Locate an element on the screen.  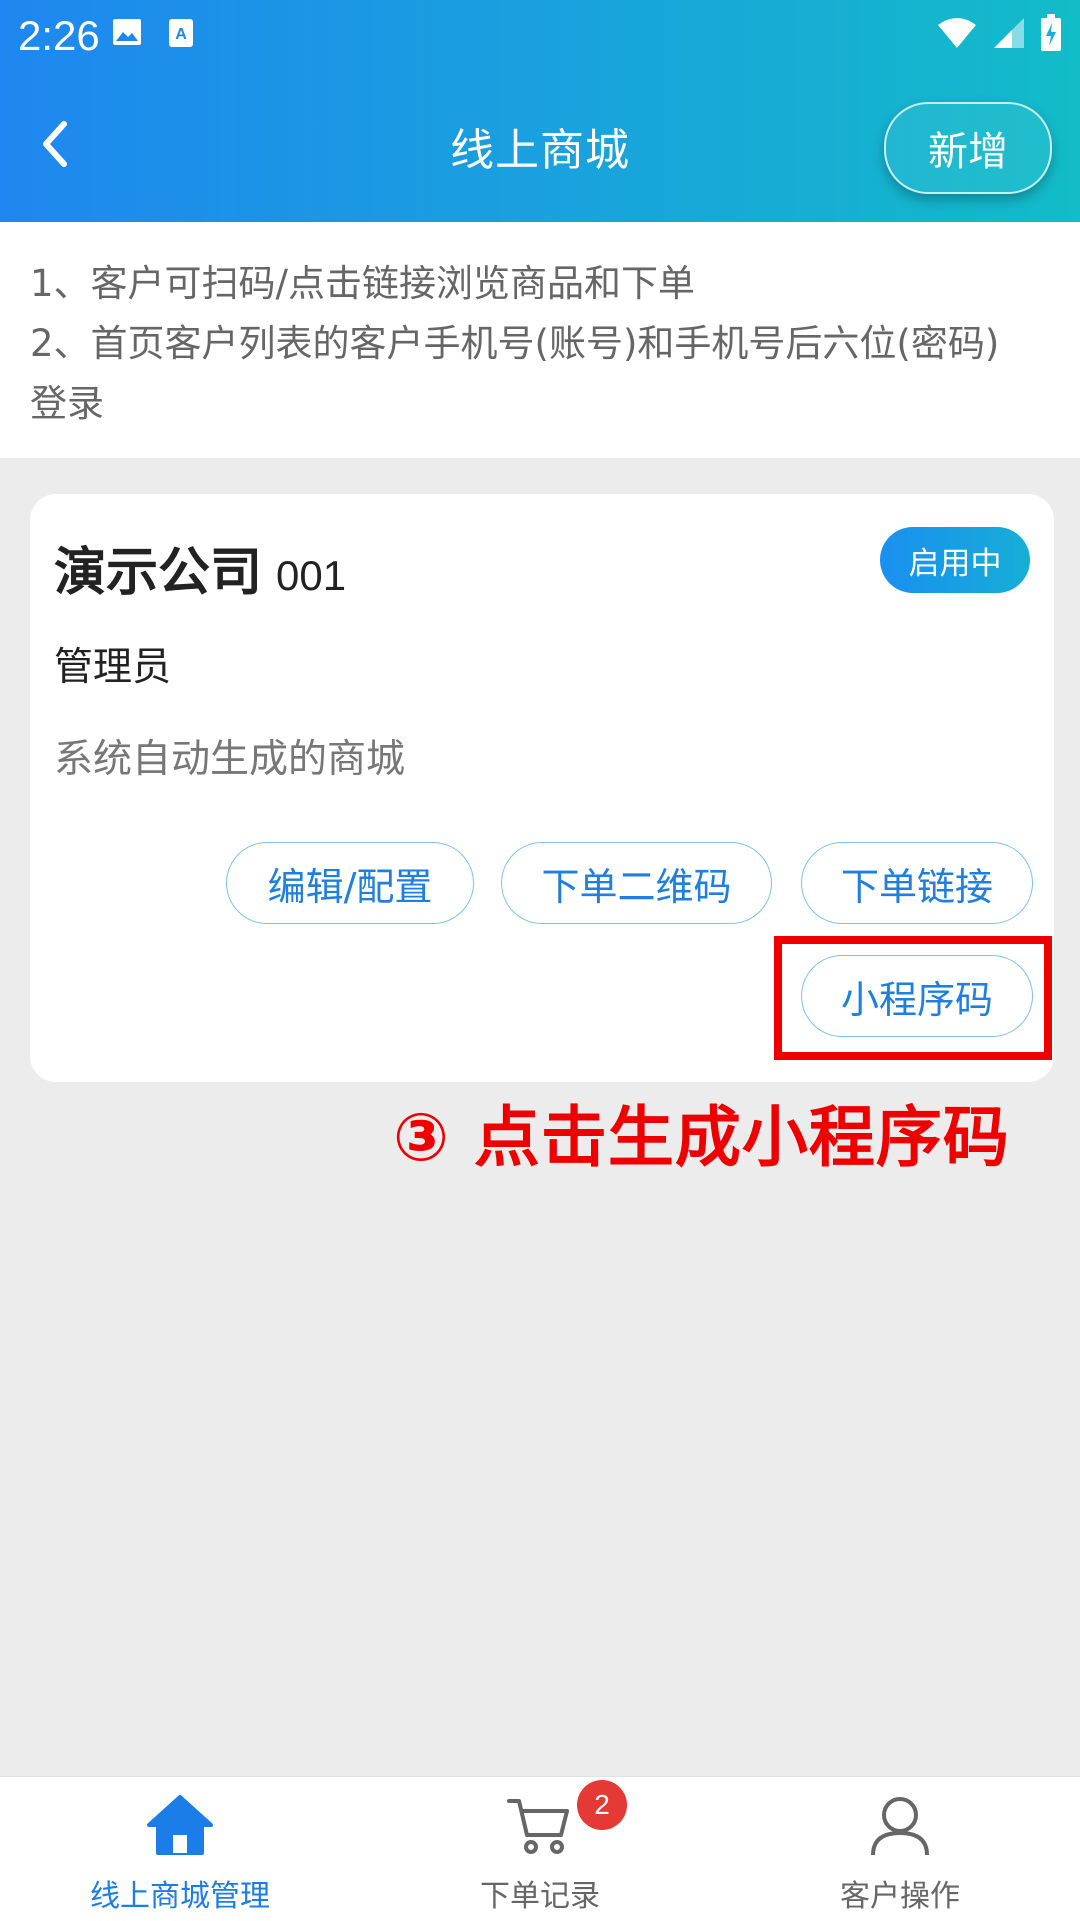
edit-config-button: 编辑/配置 is located at coordinates (350, 883).